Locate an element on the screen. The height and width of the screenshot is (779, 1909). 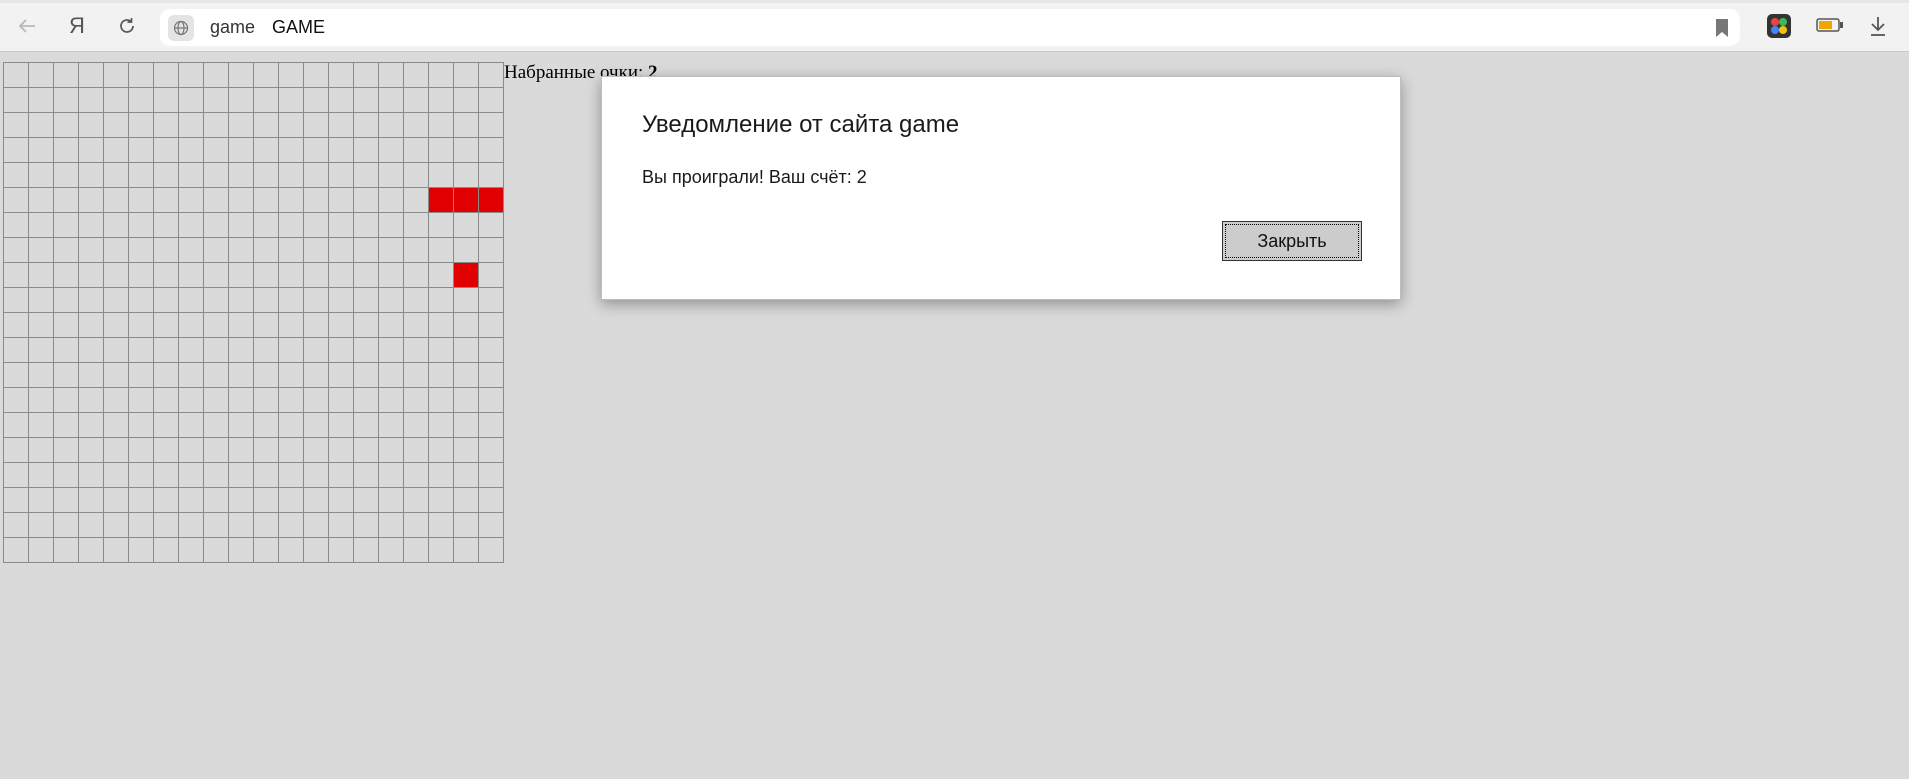
address-host: game is located at coordinates (232, 27).